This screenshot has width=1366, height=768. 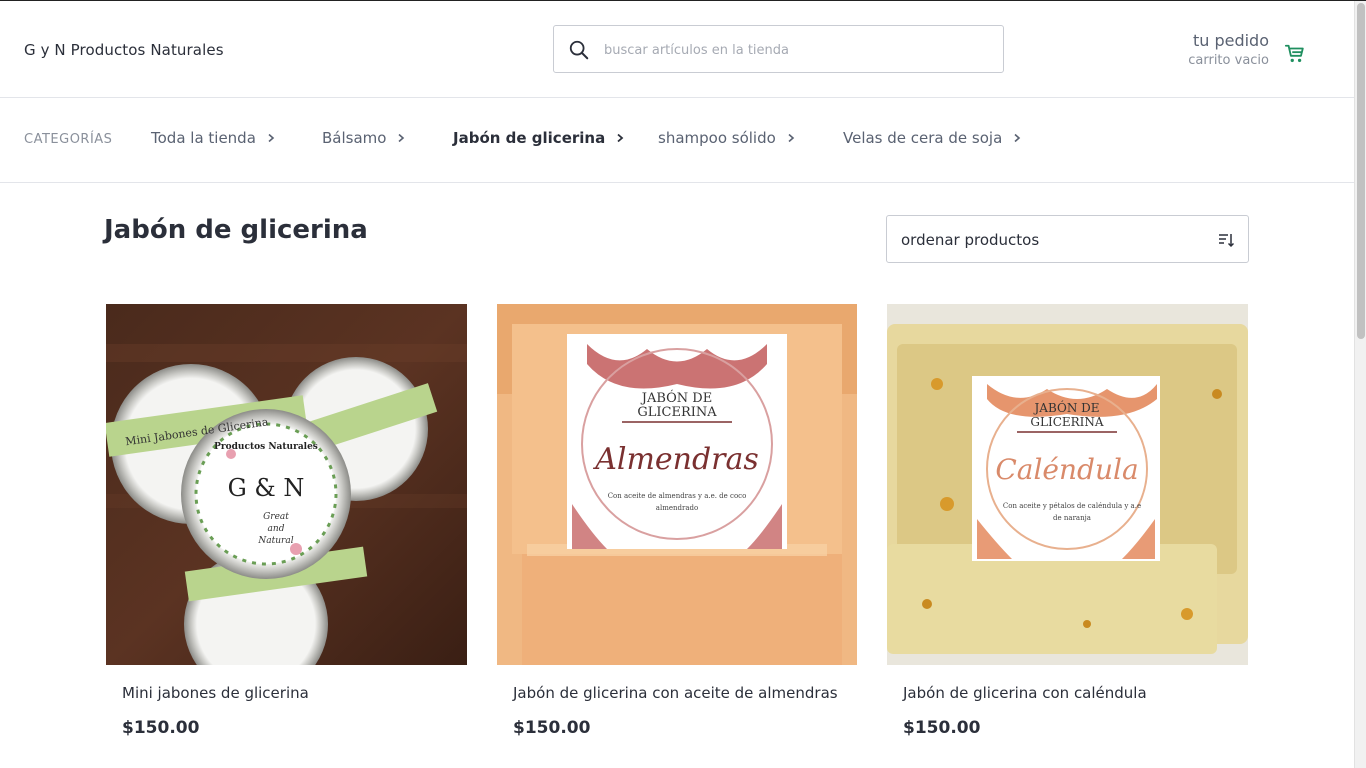 What do you see at coordinates (215, 693) in the screenshot?
I see `product-name: Mini jabones de glicerina` at bounding box center [215, 693].